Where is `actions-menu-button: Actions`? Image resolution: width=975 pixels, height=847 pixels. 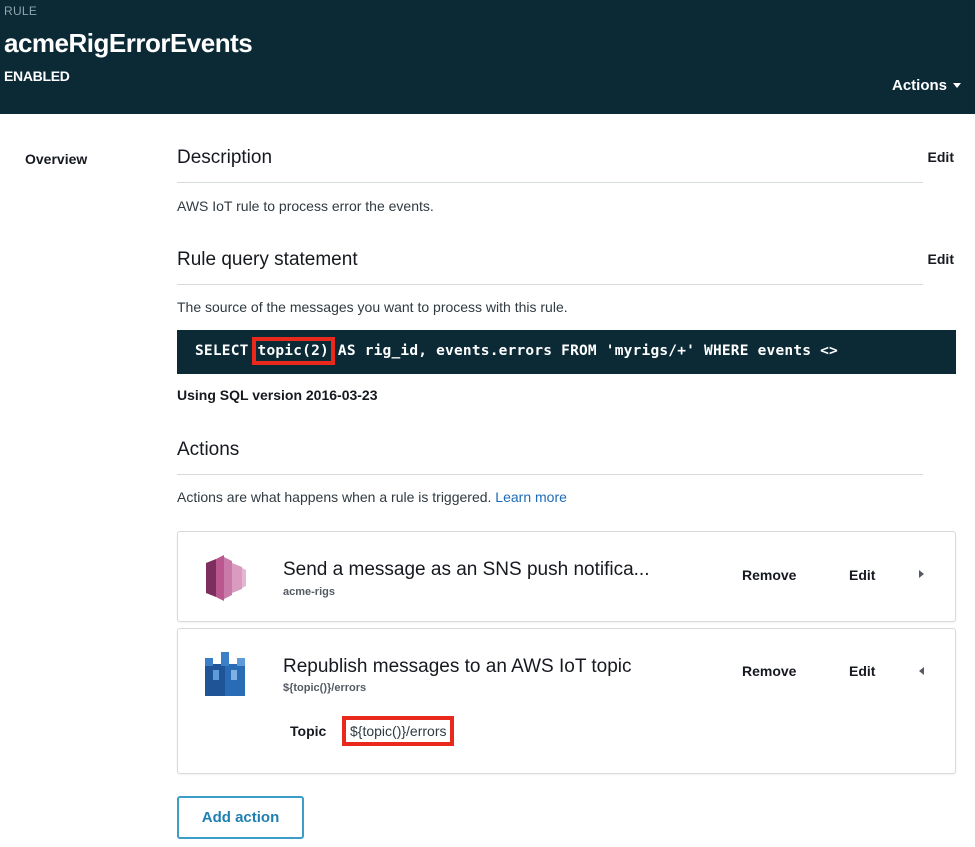 actions-menu-button: Actions is located at coordinates (926, 85).